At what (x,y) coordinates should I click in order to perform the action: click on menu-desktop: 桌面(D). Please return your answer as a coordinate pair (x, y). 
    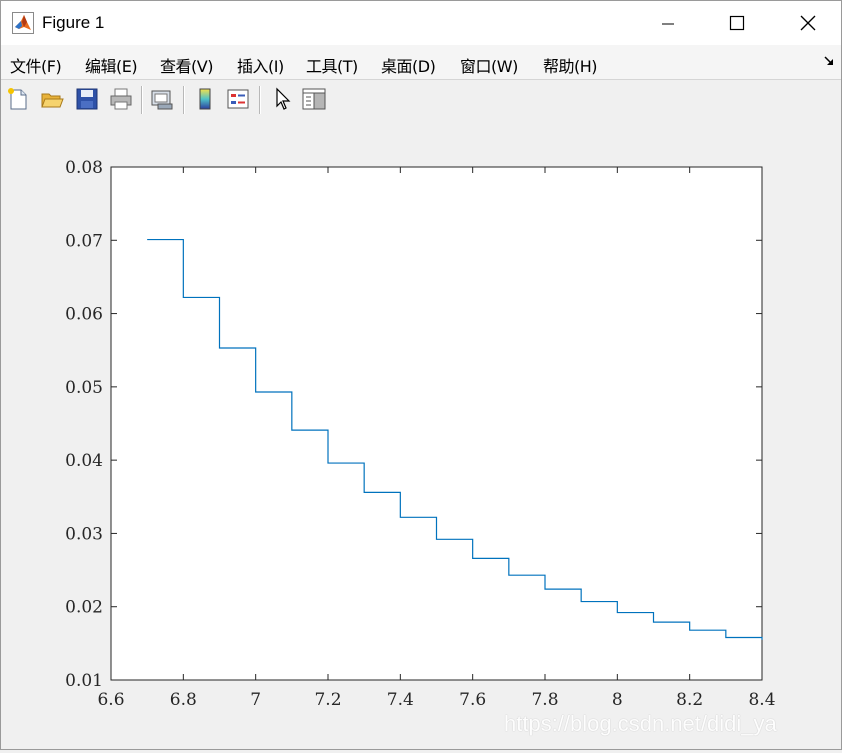
    Looking at the image, I should click on (408, 65).